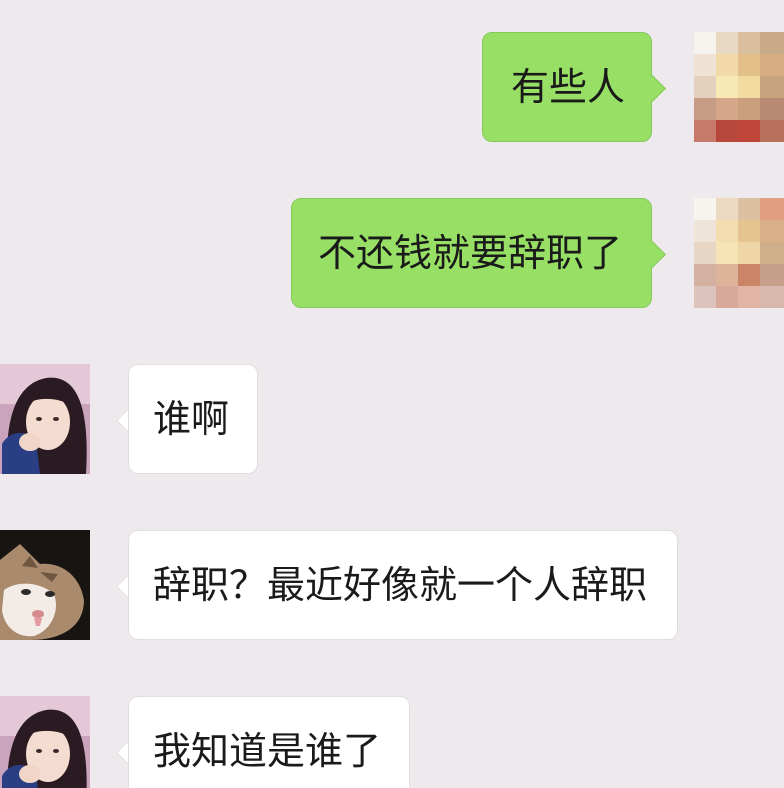 This screenshot has width=784, height=788. I want to click on message-text: 我知道是谁了, so click(267, 751).